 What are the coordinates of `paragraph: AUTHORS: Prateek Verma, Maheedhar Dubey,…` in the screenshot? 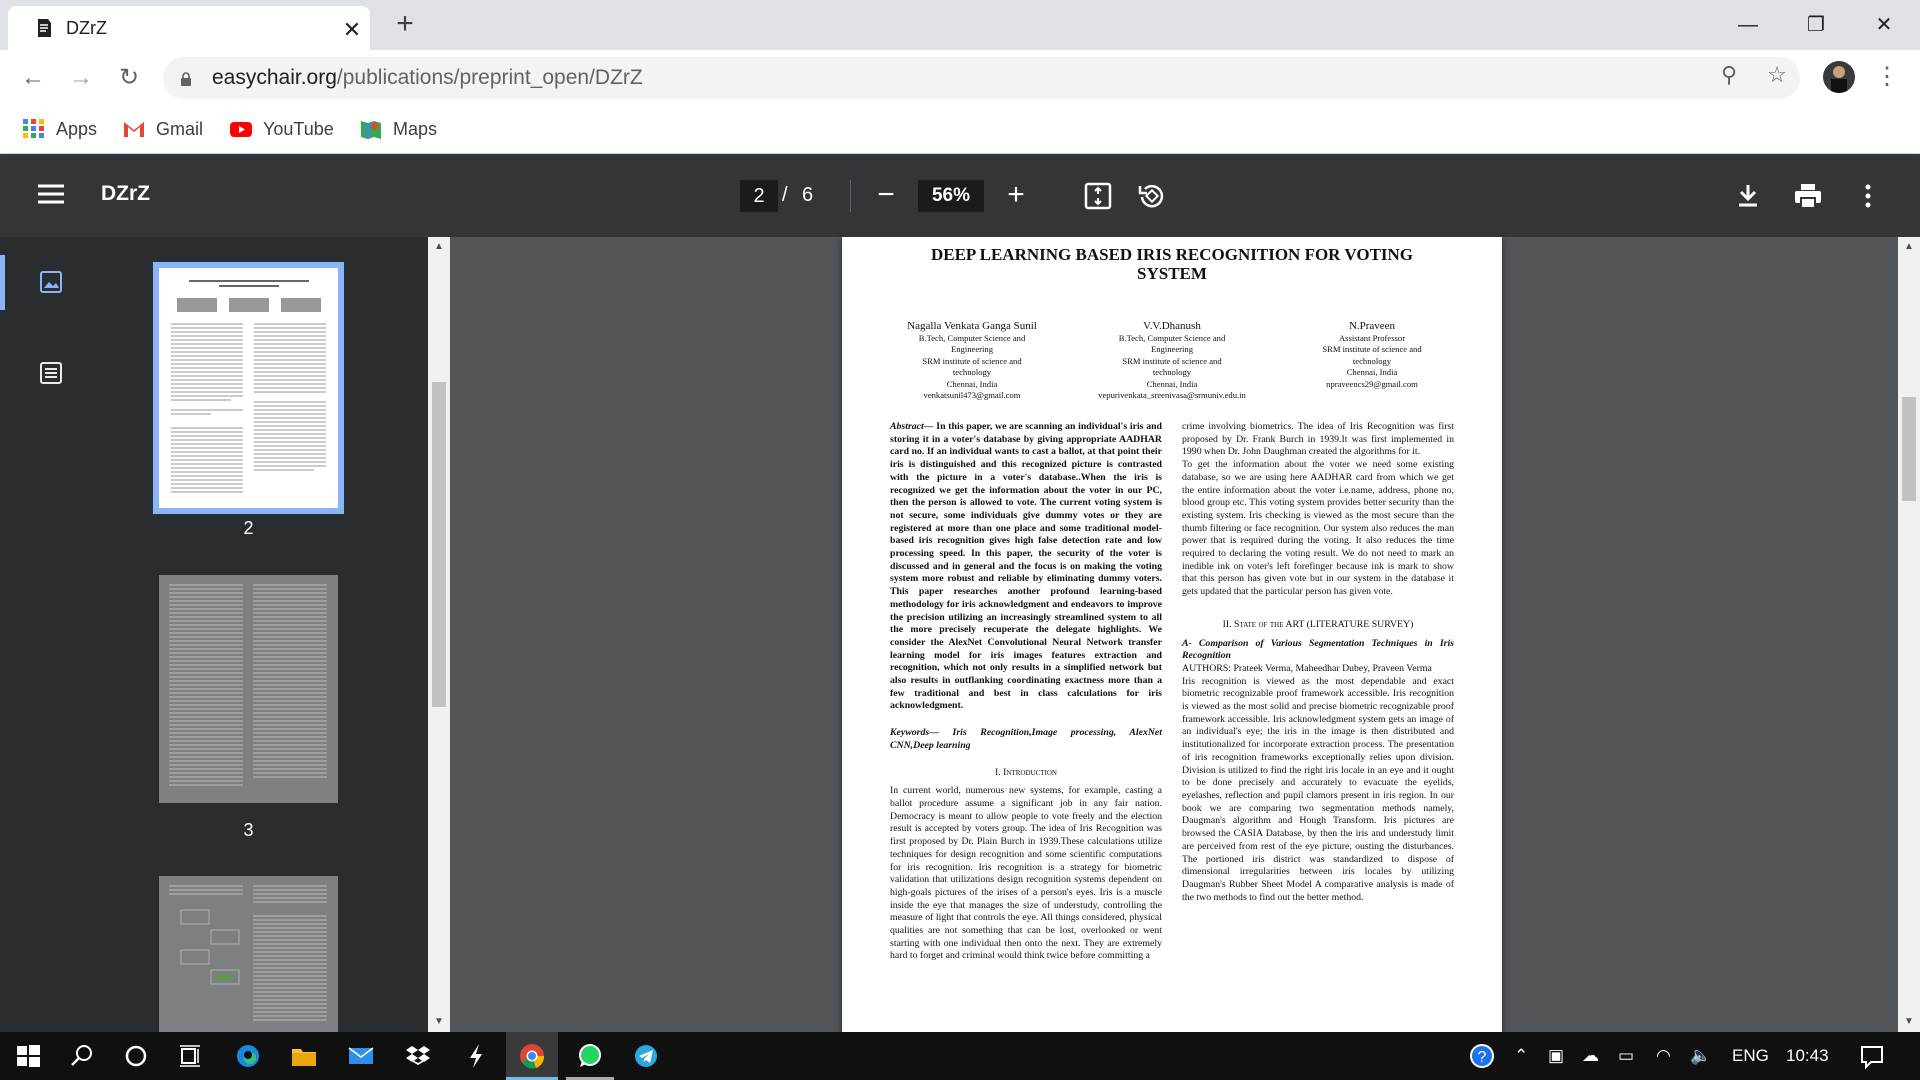 It's located at (1307, 668).